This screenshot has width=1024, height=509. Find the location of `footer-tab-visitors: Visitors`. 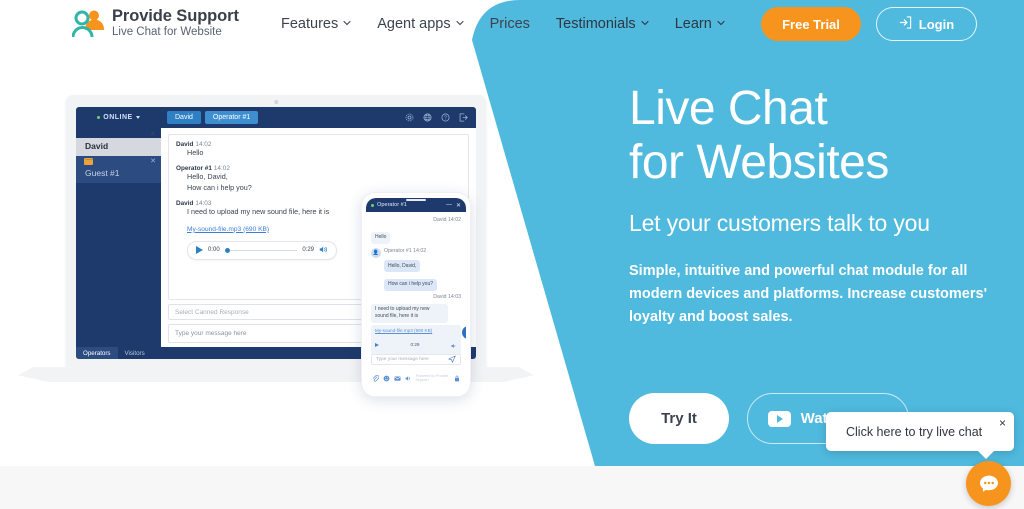

footer-tab-visitors: Visitors is located at coordinates (135, 353).